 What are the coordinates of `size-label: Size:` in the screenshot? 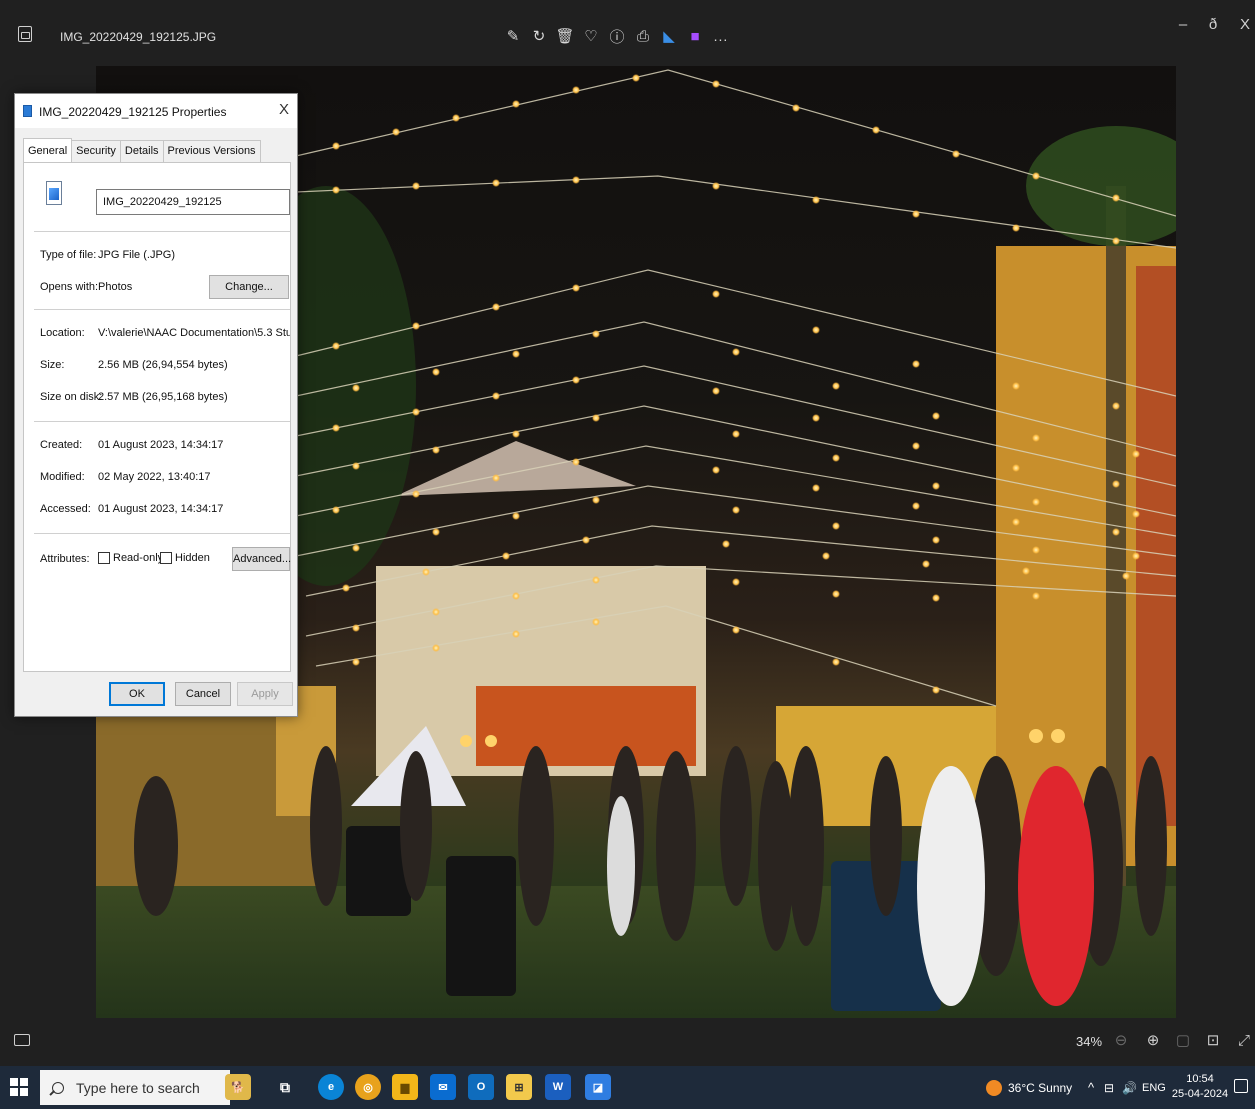 It's located at (52, 365).